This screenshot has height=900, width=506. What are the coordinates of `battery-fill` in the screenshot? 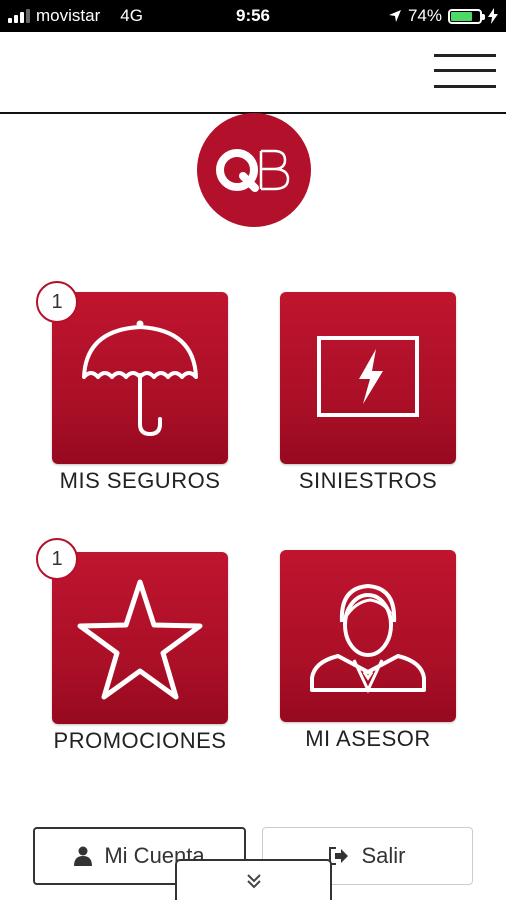 It's located at (461, 16).